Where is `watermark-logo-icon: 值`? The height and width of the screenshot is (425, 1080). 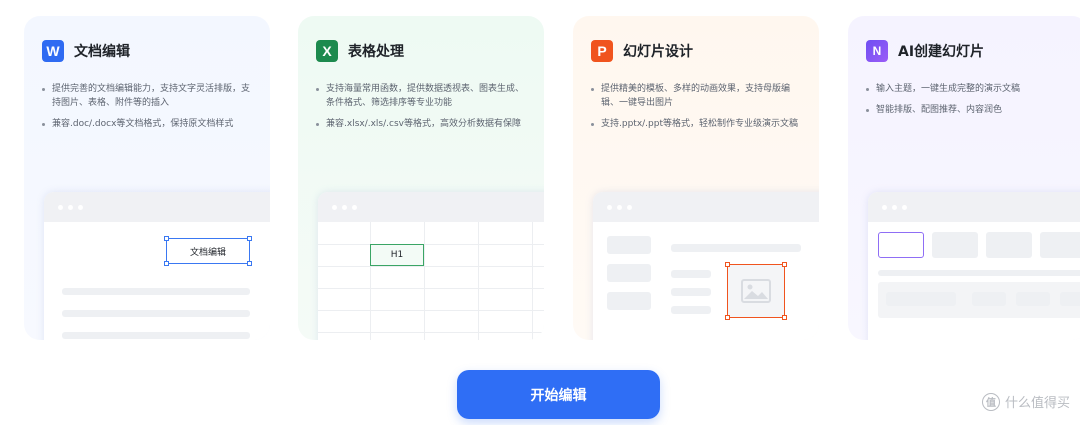
watermark-logo-icon: 值 is located at coordinates (990, 401).